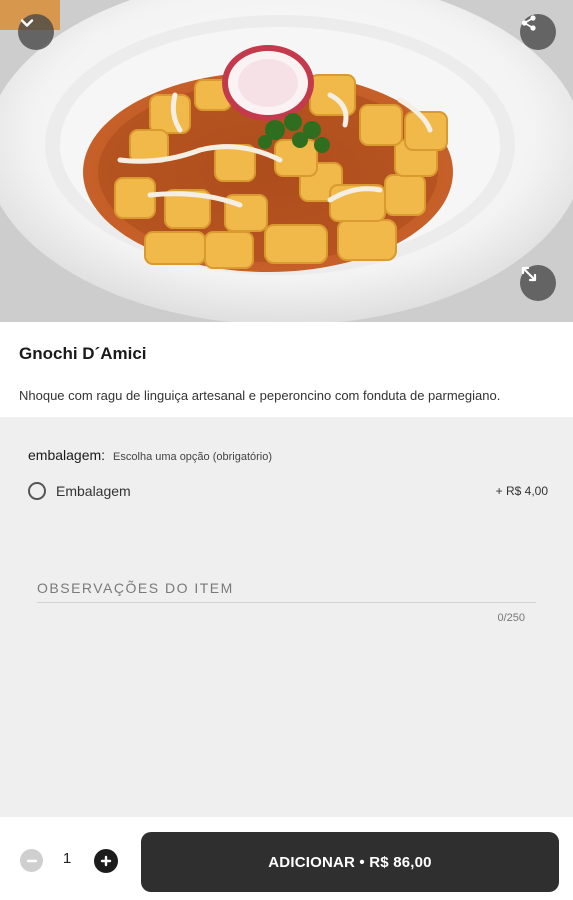  I want to click on share-button, so click(538, 32).